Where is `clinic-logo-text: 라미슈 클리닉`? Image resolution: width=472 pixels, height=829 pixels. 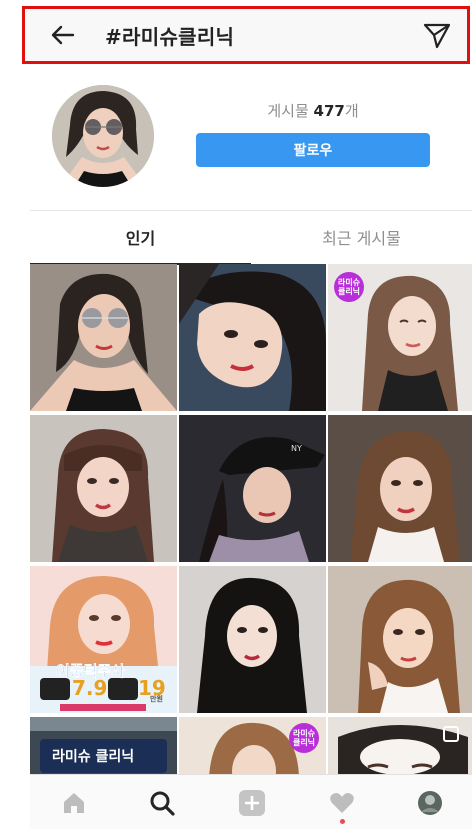
clinic-logo-text: 라미슈 클리닉 is located at coordinates (93, 757).